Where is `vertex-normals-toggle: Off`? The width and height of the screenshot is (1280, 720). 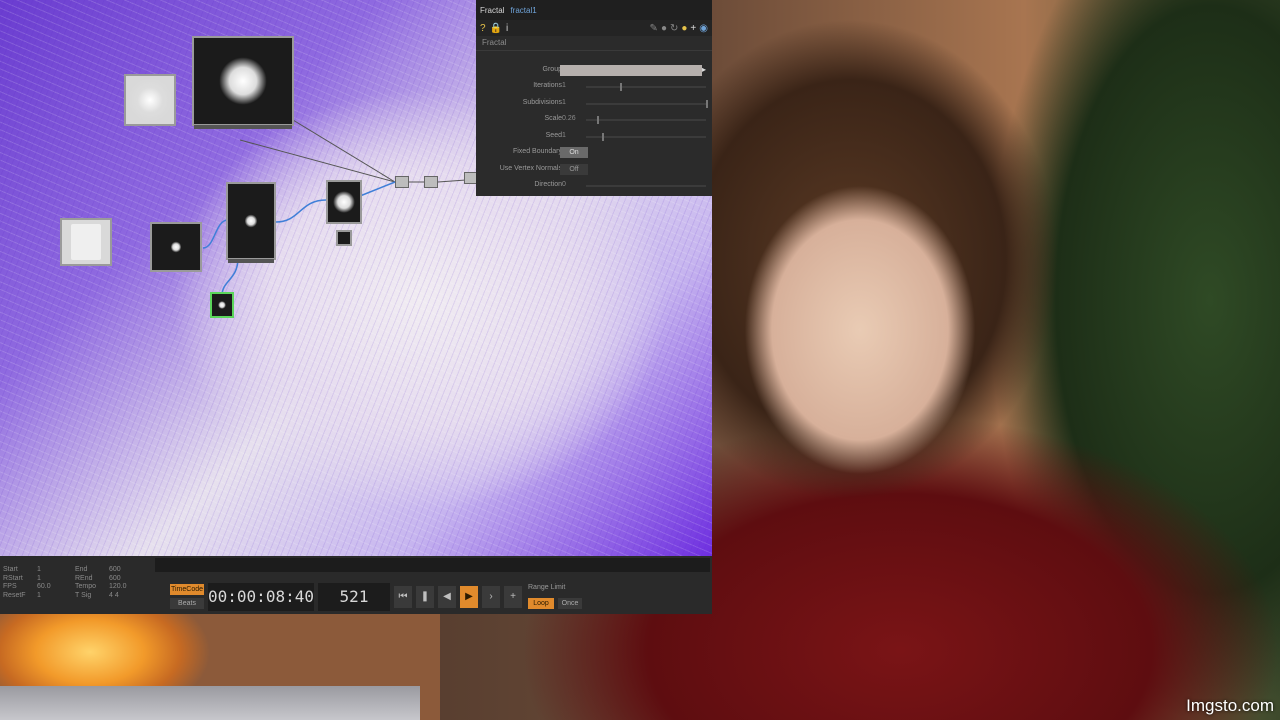 vertex-normals-toggle: Off is located at coordinates (574, 169).